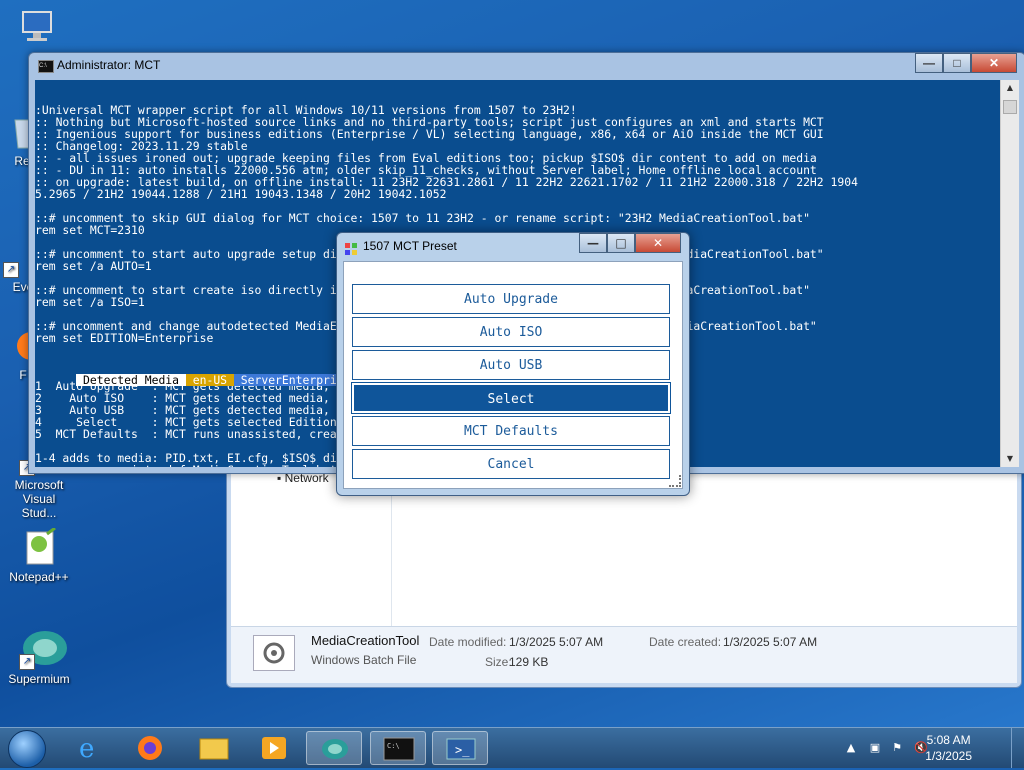  Describe the element at coordinates (1017, 748) in the screenshot. I see `show-desktop-button` at that location.